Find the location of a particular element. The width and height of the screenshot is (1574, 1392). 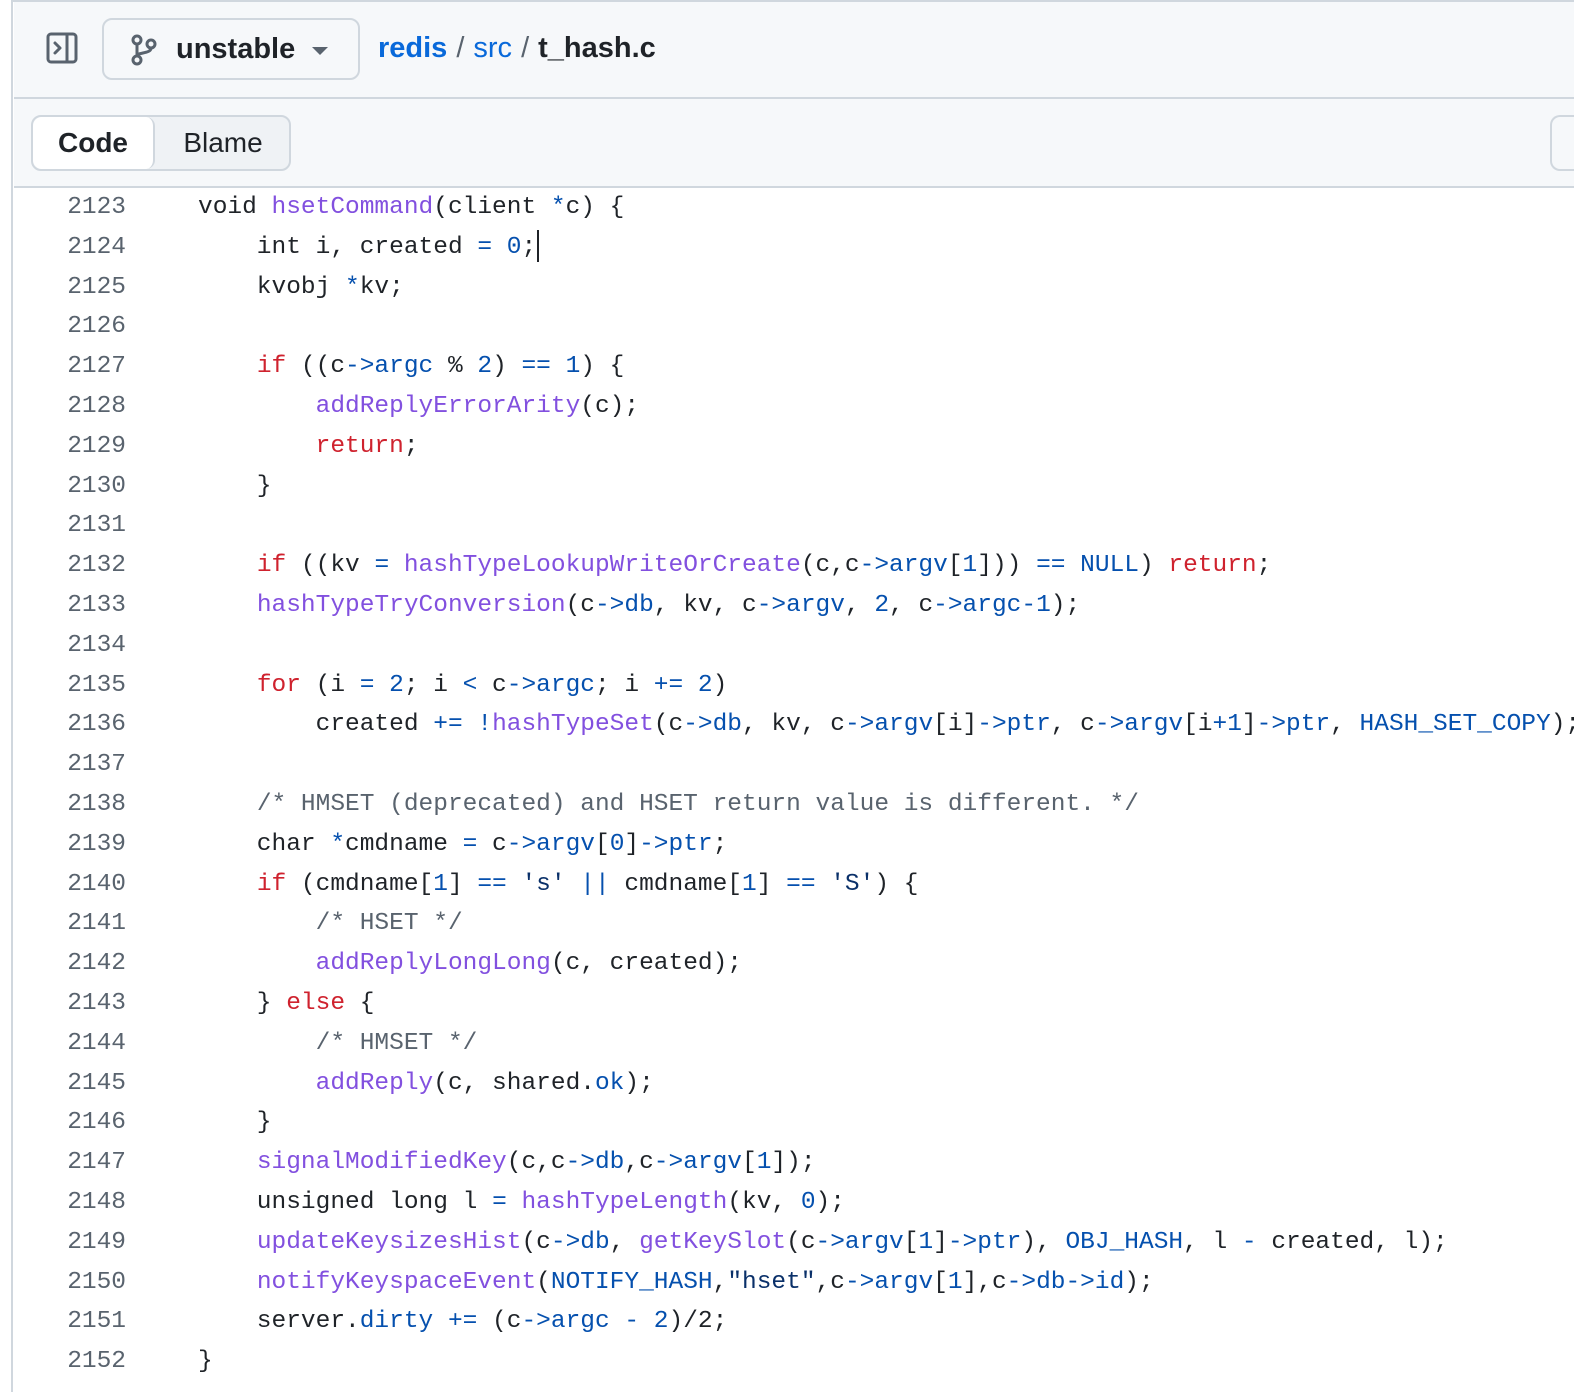

code-line: 2139 char *cmdname = c->argv[0]->ptr; is located at coordinates (794, 845).